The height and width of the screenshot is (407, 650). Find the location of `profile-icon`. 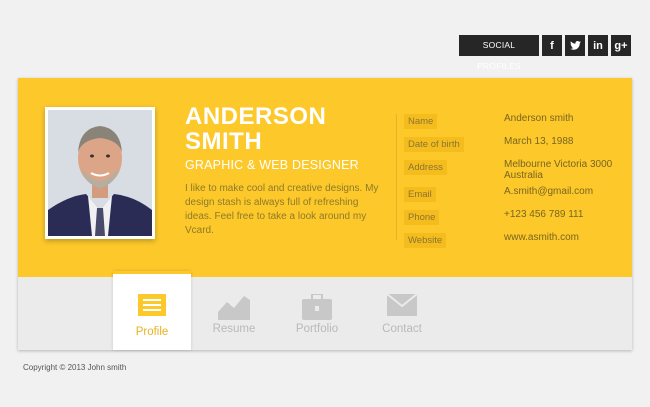

profile-icon is located at coordinates (152, 305).